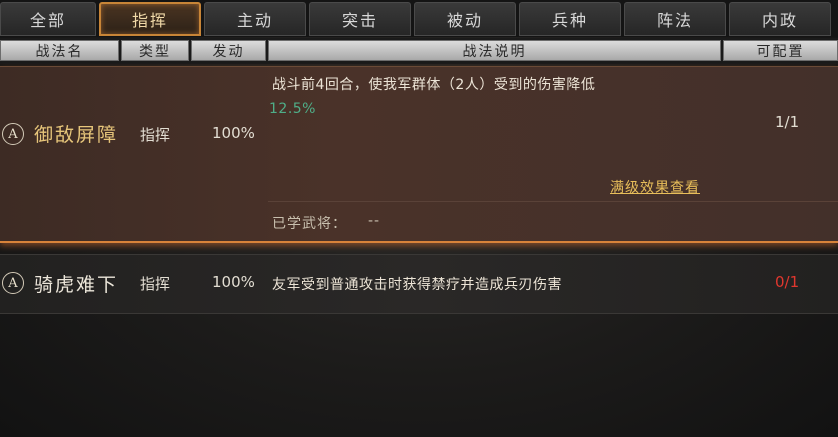 This screenshot has width=838, height=437. What do you see at coordinates (494, 50) in the screenshot?
I see `header-description: 战法说明` at bounding box center [494, 50].